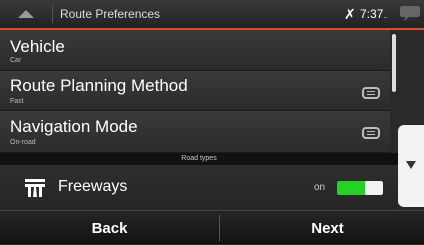 The image size is (424, 245). What do you see at coordinates (109, 228) in the screenshot?
I see `back-button: Back` at bounding box center [109, 228].